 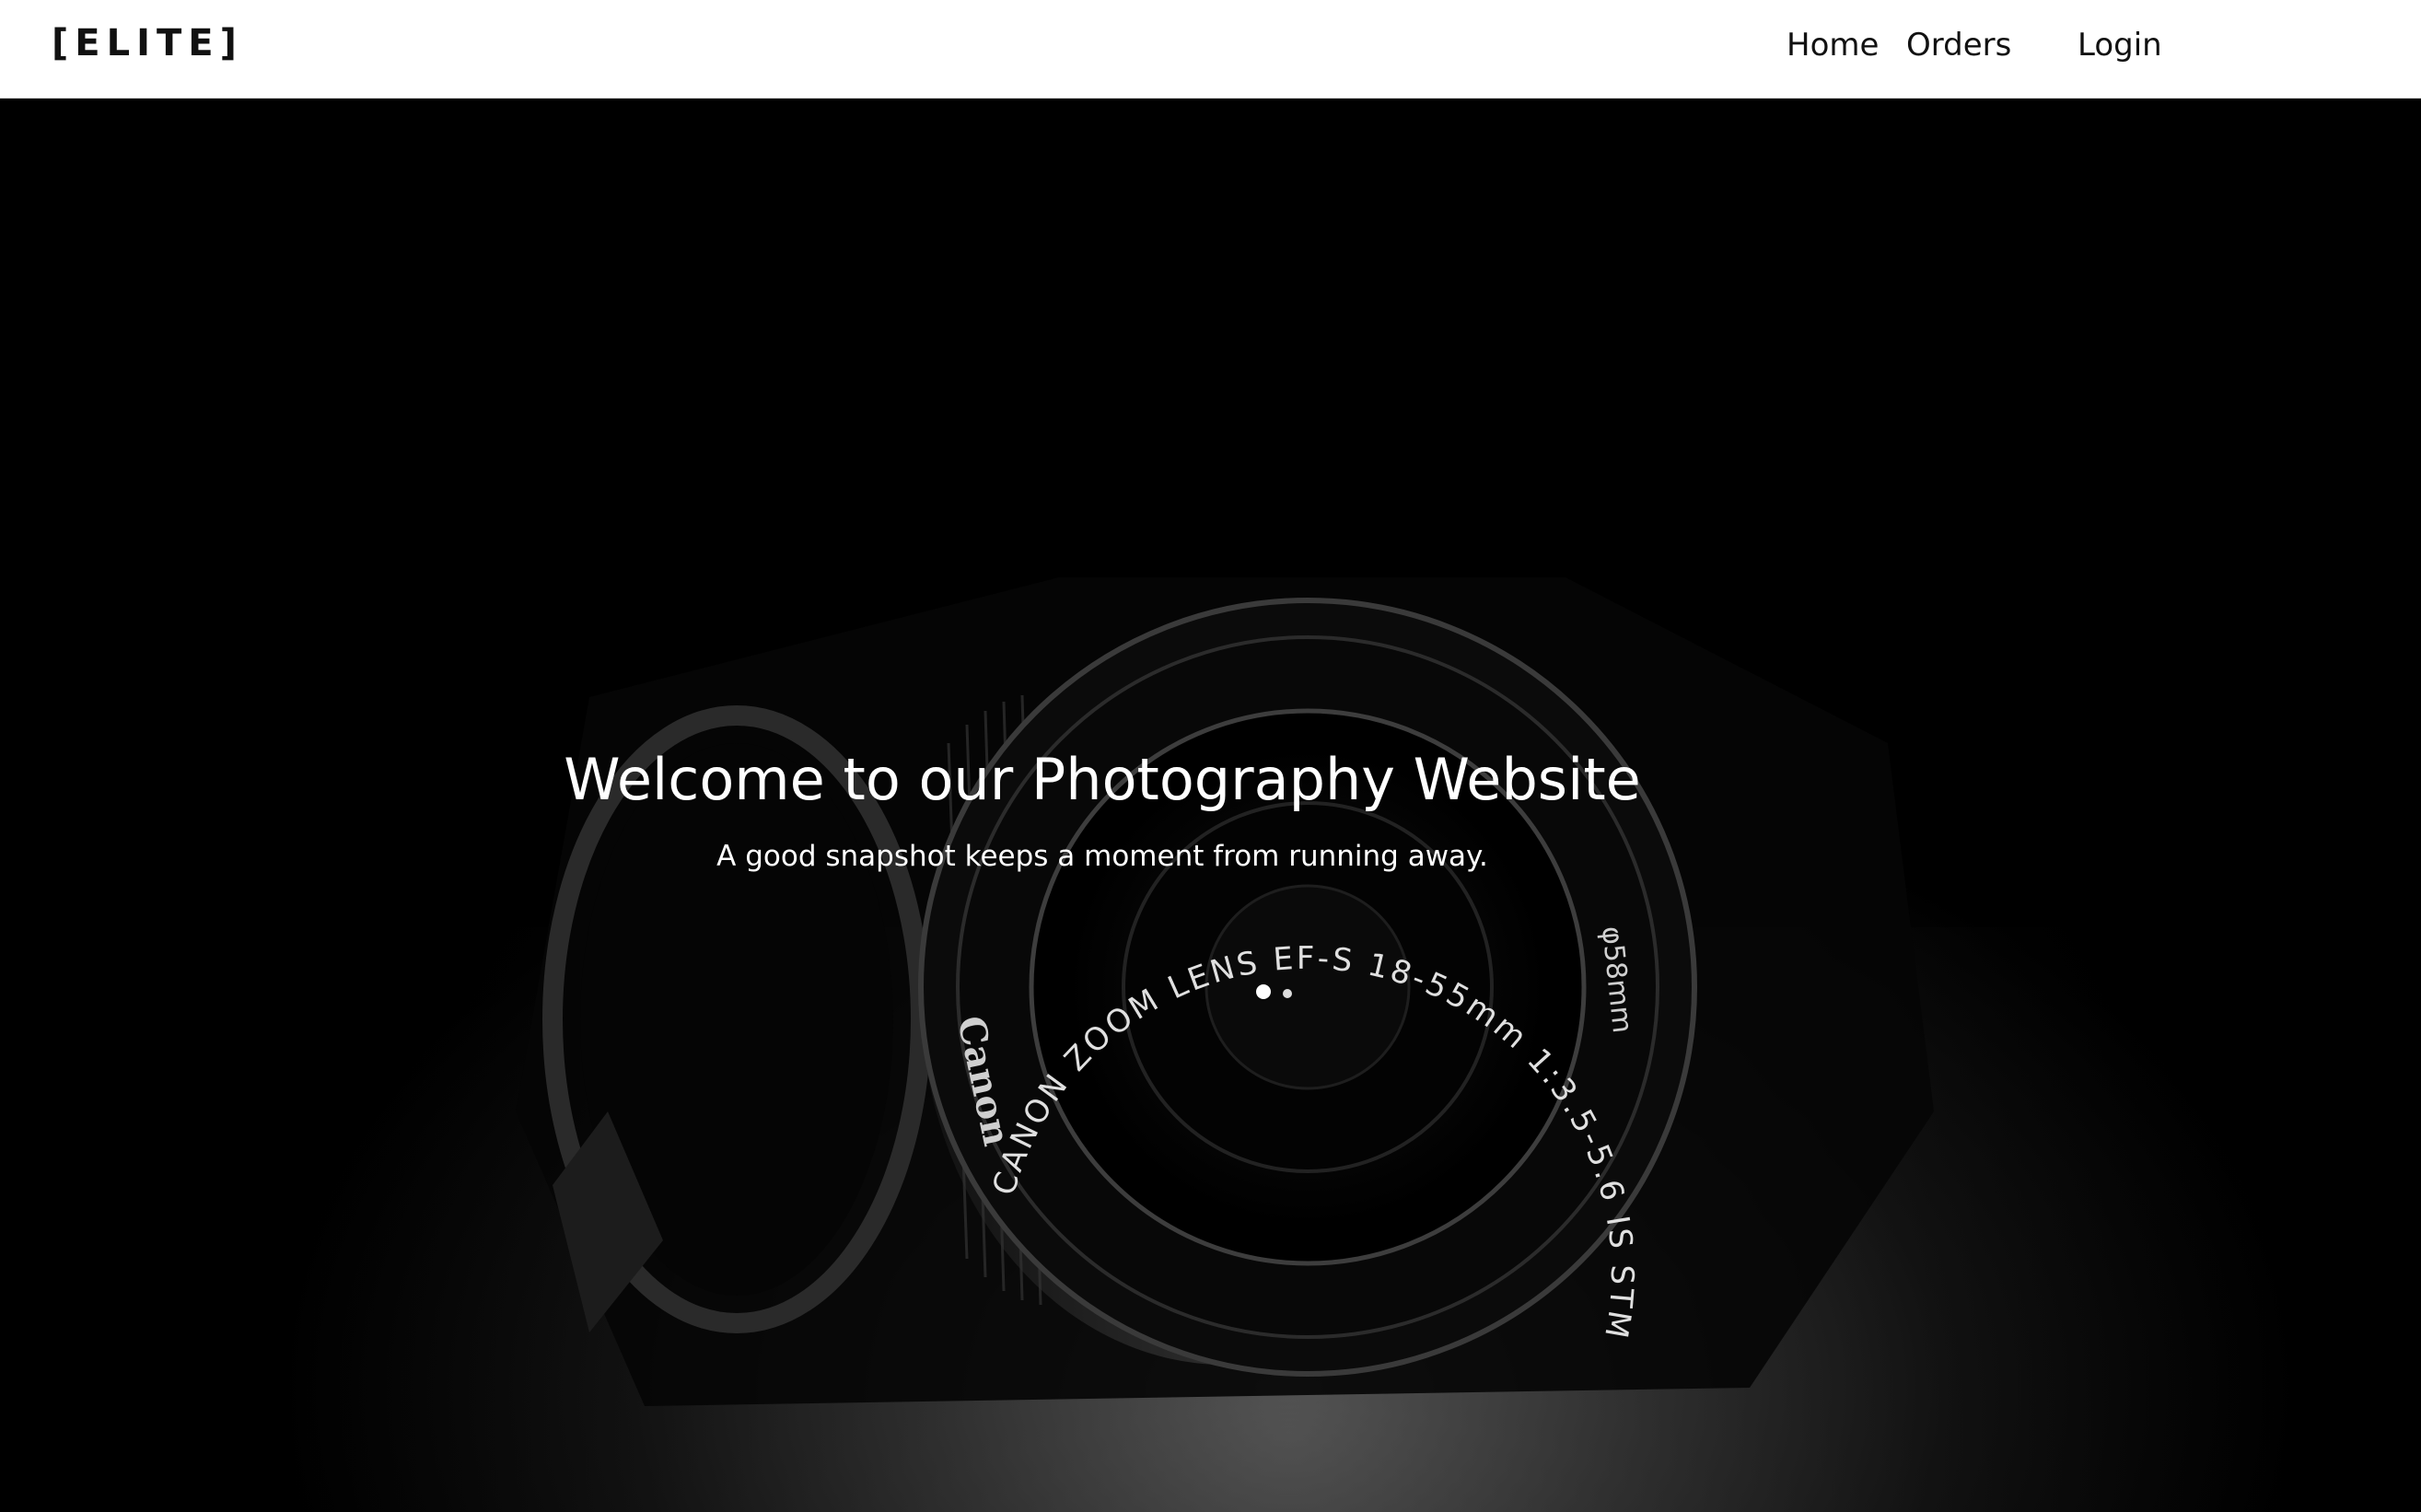 I want to click on top-navbar: [ELITE] Home Orders Login, so click(x=1210, y=50).